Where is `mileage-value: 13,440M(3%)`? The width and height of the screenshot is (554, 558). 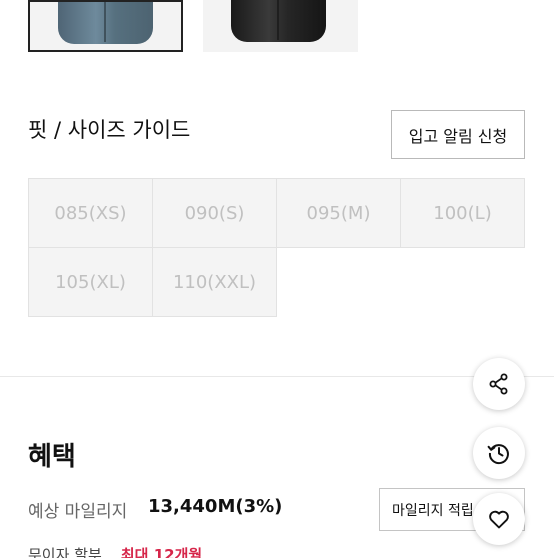
mileage-value: 13,440M(3%) is located at coordinates (215, 506).